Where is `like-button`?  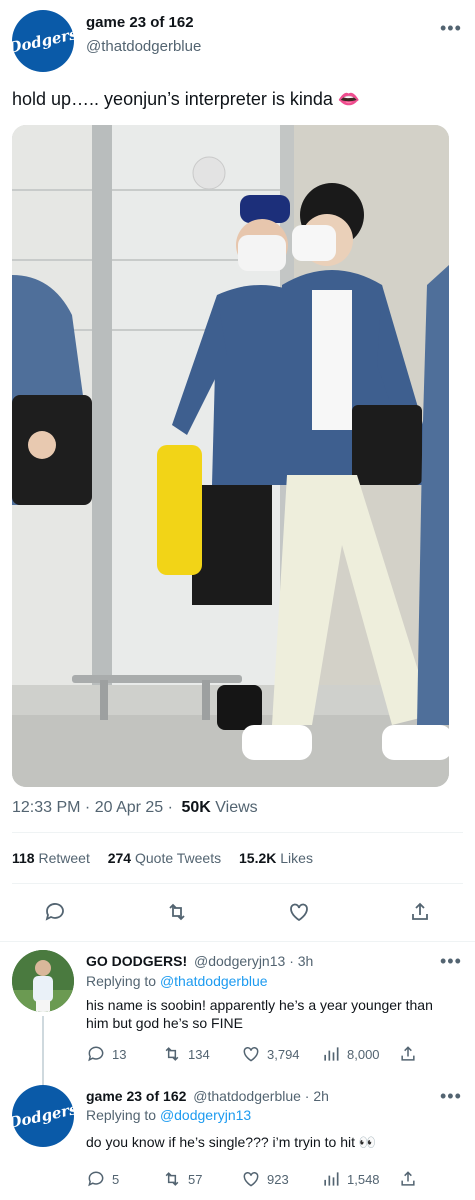 like-button is located at coordinates (299, 914).